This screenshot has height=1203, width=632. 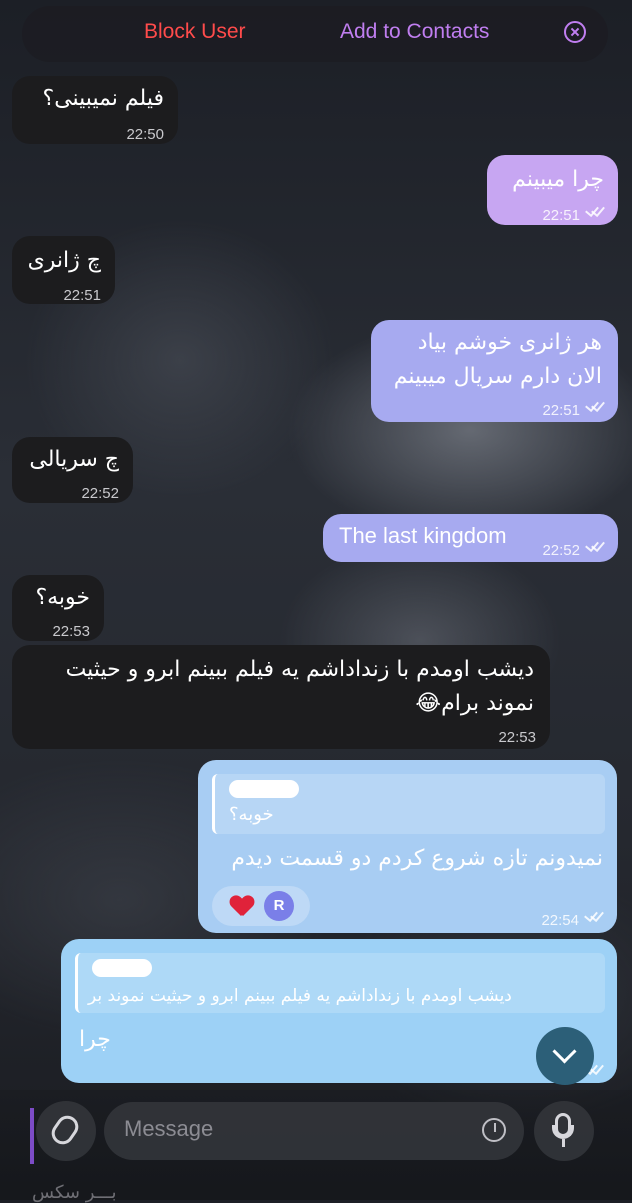 What do you see at coordinates (32, 1136) in the screenshot?
I see `background-fragment-bar` at bounding box center [32, 1136].